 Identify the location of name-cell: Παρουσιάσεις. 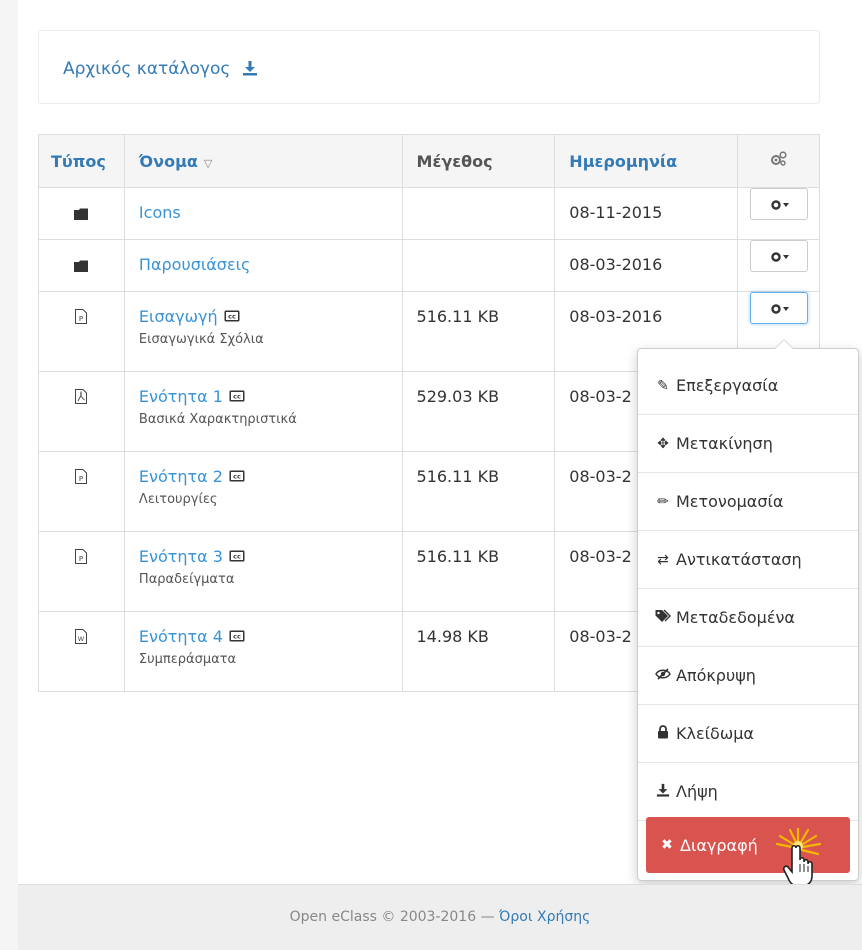
(263, 265).